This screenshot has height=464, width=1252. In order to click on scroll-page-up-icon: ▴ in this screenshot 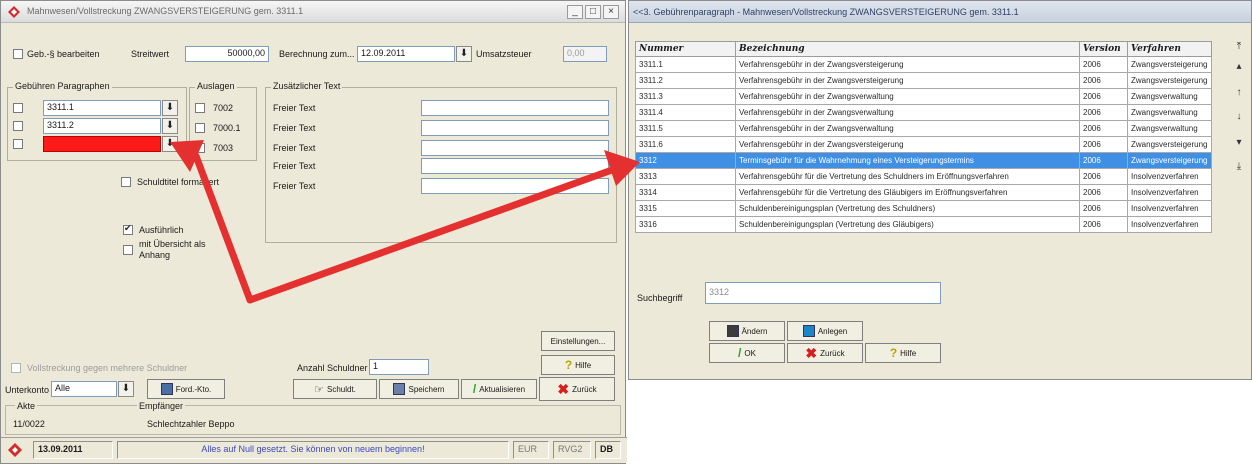, I will do `click(1239, 67)`.